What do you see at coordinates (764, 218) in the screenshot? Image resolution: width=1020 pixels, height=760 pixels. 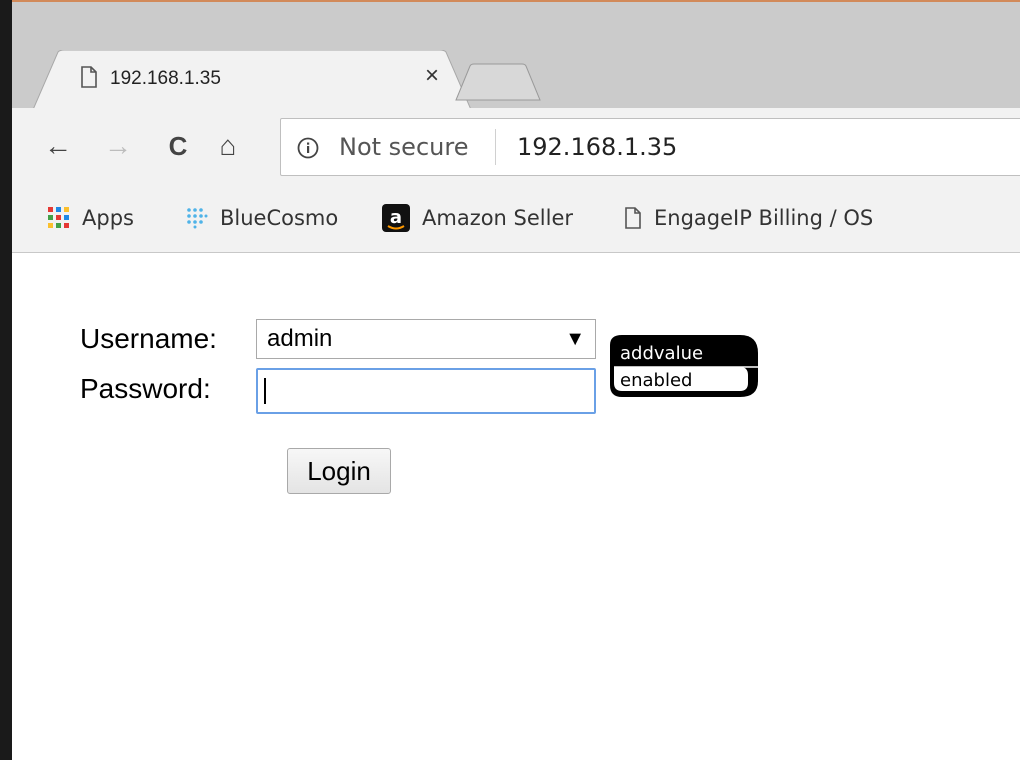 I see `bookmark-label: EngageIP Billing / OS` at bounding box center [764, 218].